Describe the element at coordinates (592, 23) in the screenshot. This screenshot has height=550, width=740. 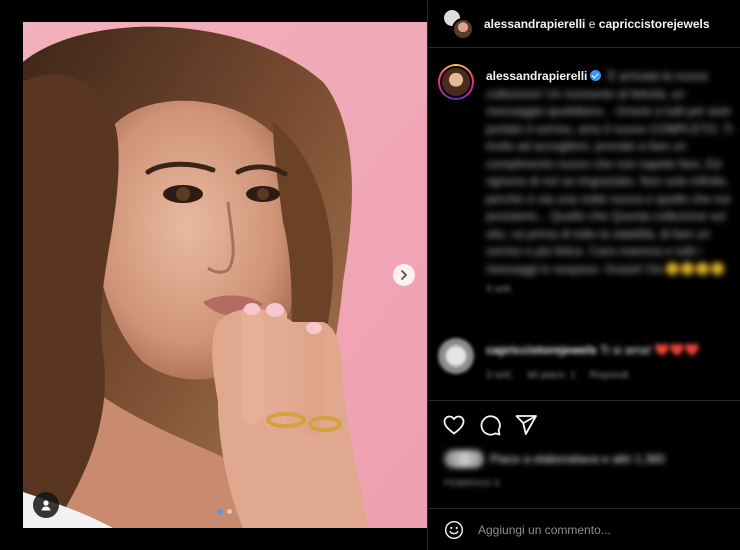
I see `authors-conjunction: e` at that location.